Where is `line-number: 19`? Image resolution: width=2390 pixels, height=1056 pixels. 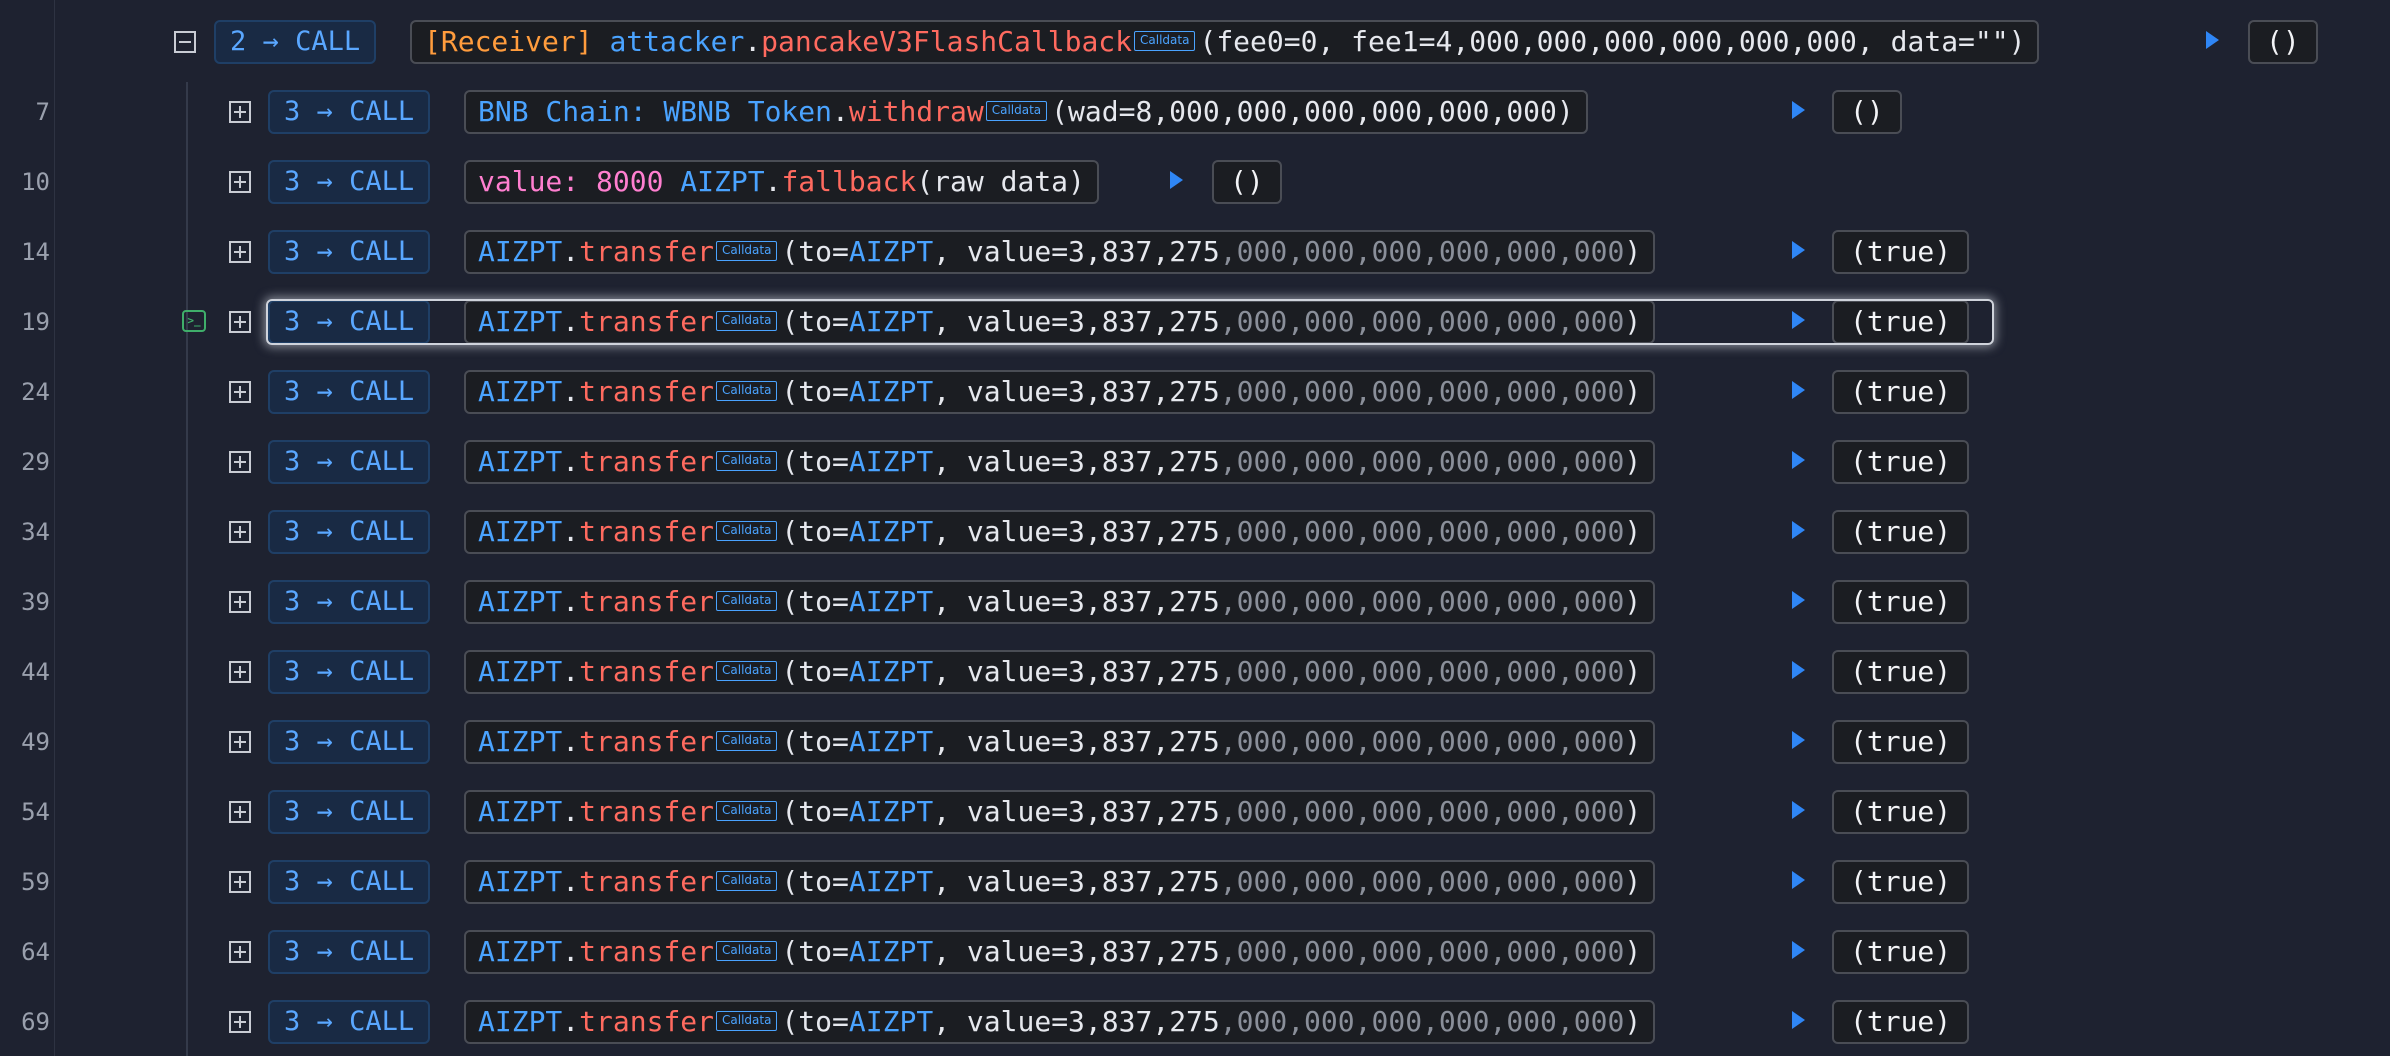 line-number: 19 is located at coordinates (35, 322).